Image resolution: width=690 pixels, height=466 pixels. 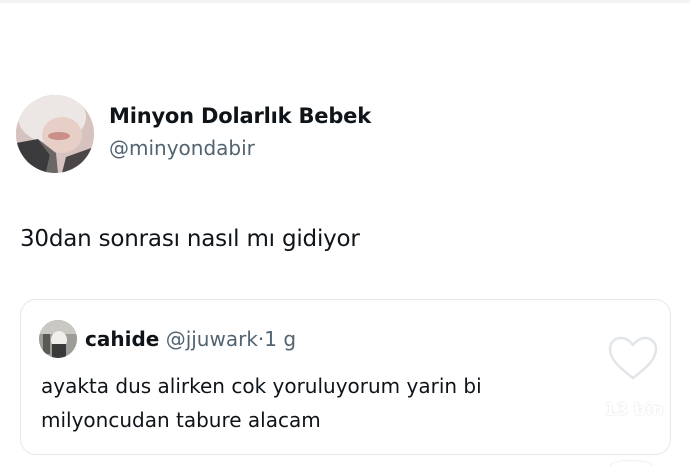 What do you see at coordinates (631, 463) in the screenshot?
I see `partial-icon-edge` at bounding box center [631, 463].